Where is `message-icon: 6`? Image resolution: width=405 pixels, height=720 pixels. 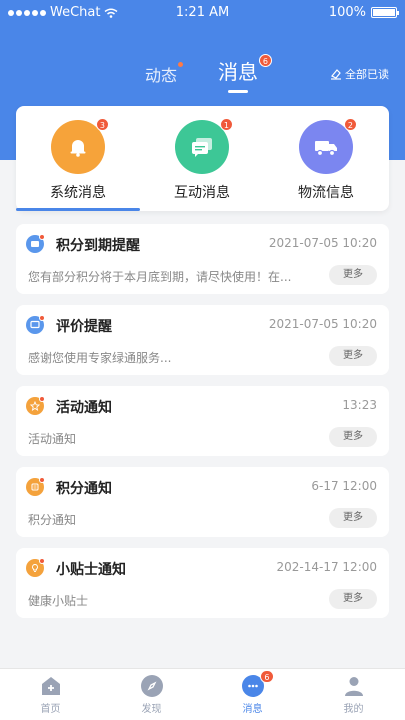
message-icon: 6 is located at coordinates (257, 683).